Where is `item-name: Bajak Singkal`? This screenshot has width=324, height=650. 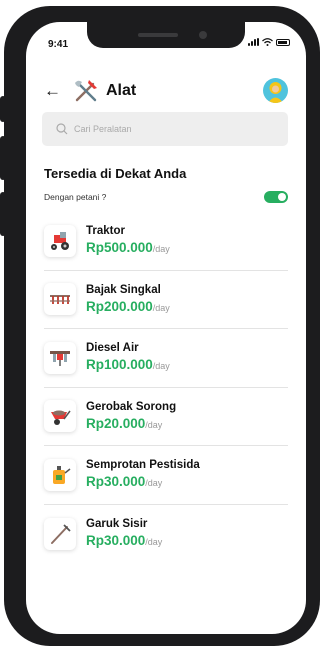 item-name: Bajak Singkal is located at coordinates (123, 289).